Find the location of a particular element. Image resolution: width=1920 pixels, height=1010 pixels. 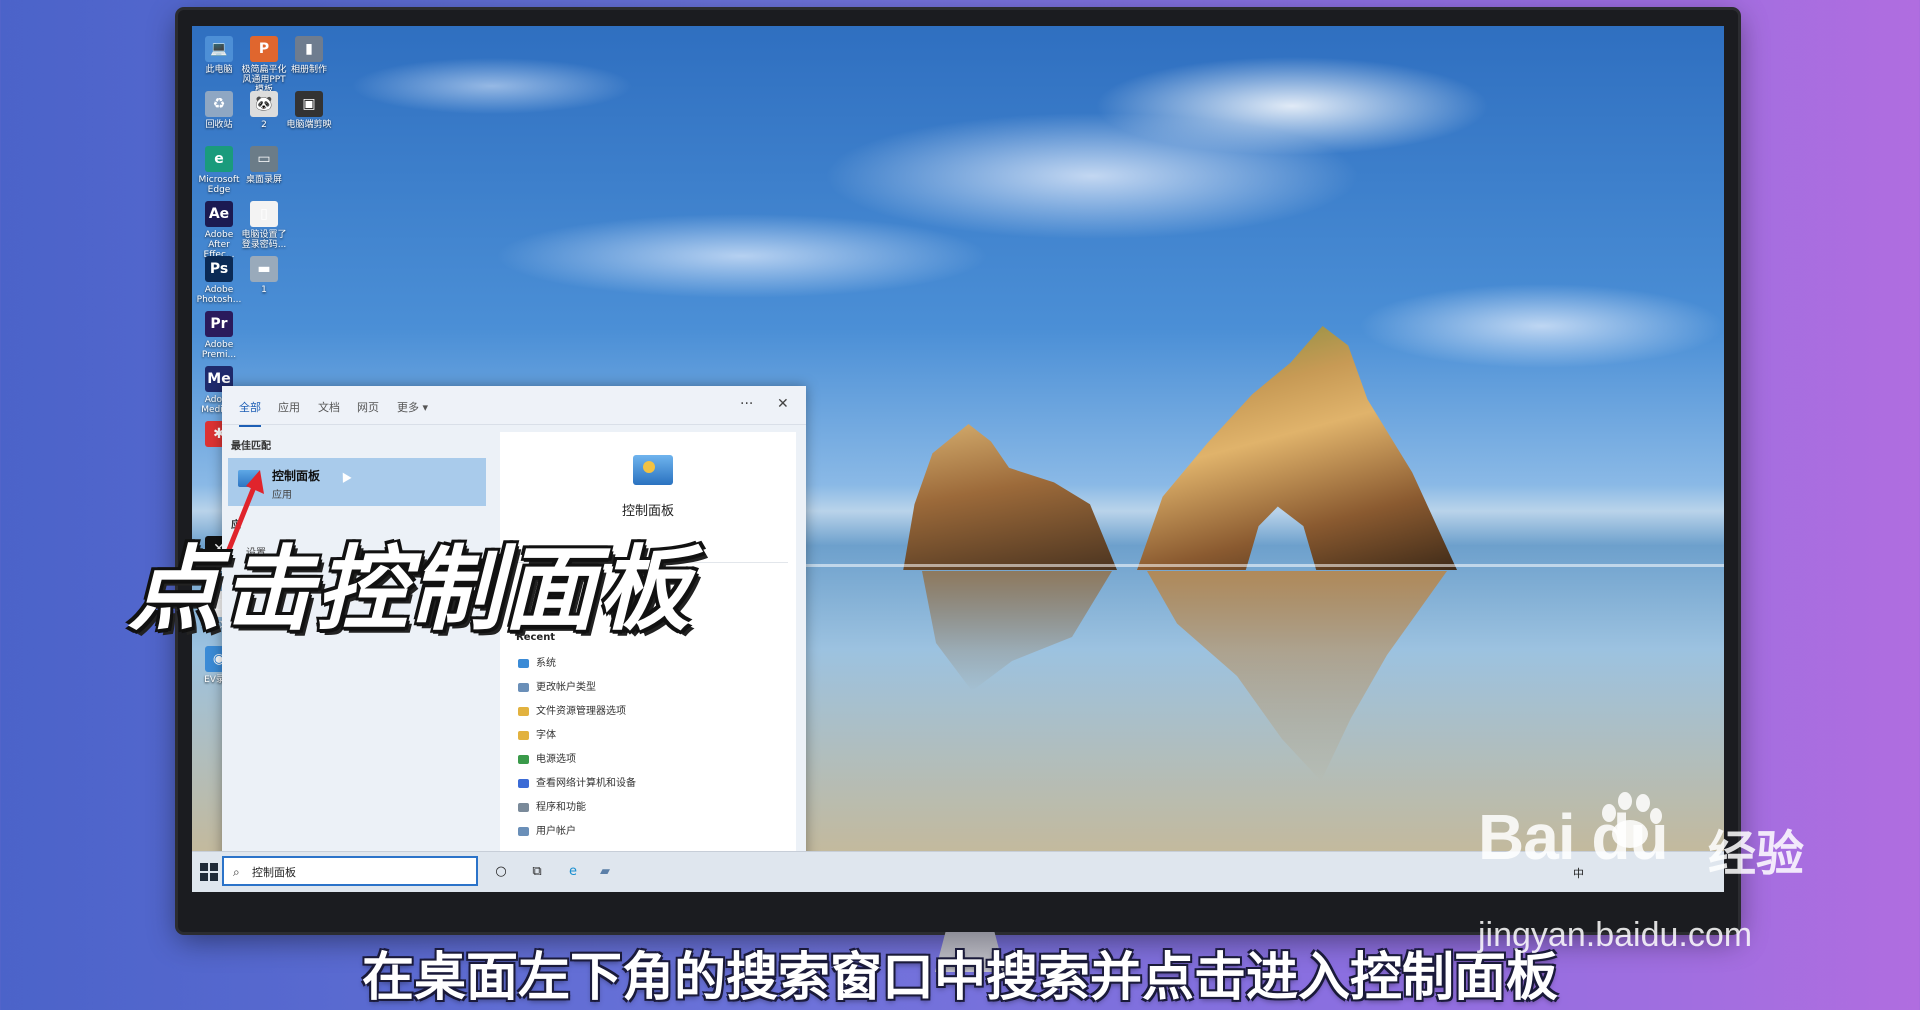

recent-item: 文件资源管理器选项 is located at coordinates (576, 715).